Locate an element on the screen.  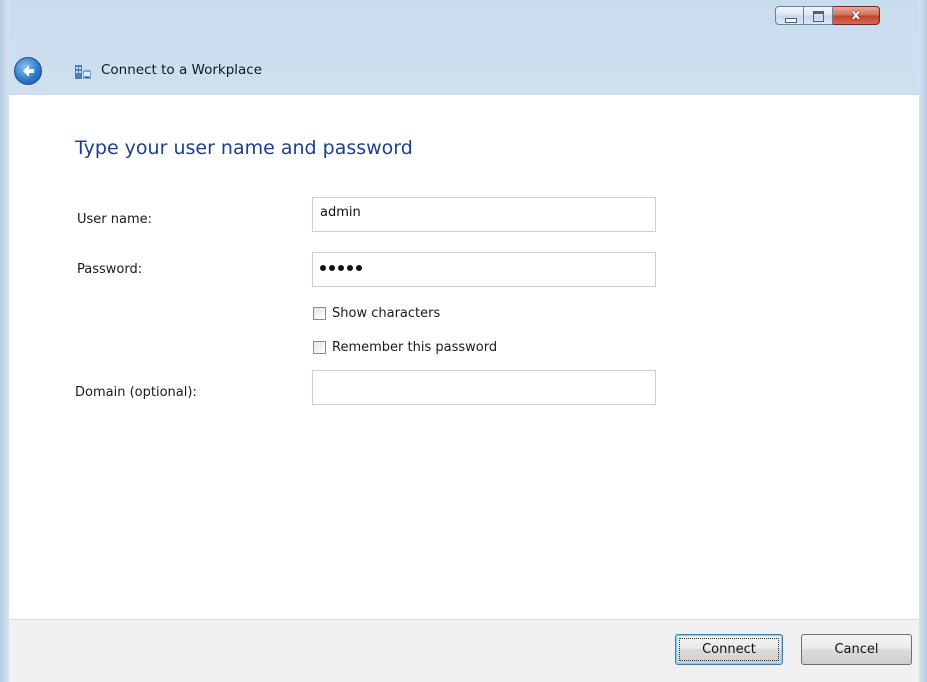
domain-label: Domain (optional): is located at coordinates (136, 392).